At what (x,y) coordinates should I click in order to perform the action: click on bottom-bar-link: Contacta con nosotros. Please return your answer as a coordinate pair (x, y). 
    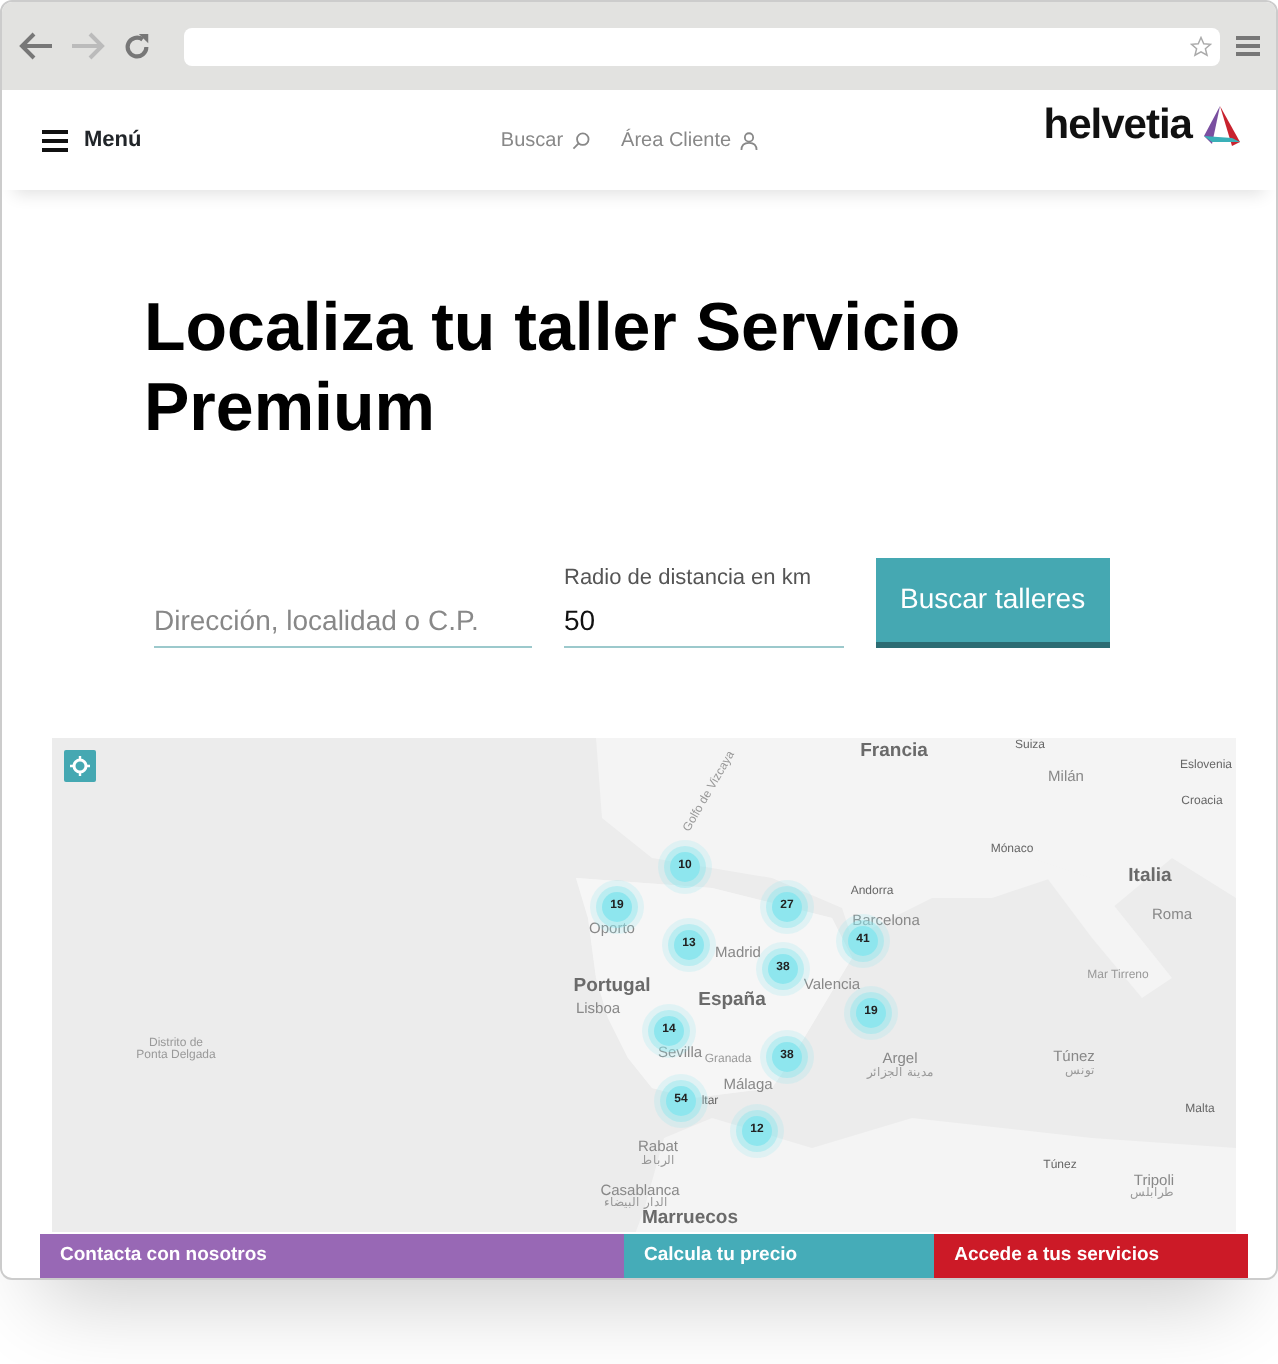
    Looking at the image, I should click on (332, 1256).